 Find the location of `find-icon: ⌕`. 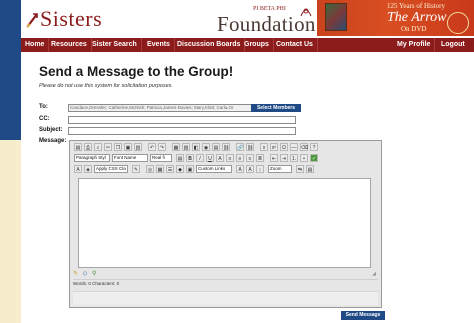

find-icon: ⌕ is located at coordinates (98, 147).